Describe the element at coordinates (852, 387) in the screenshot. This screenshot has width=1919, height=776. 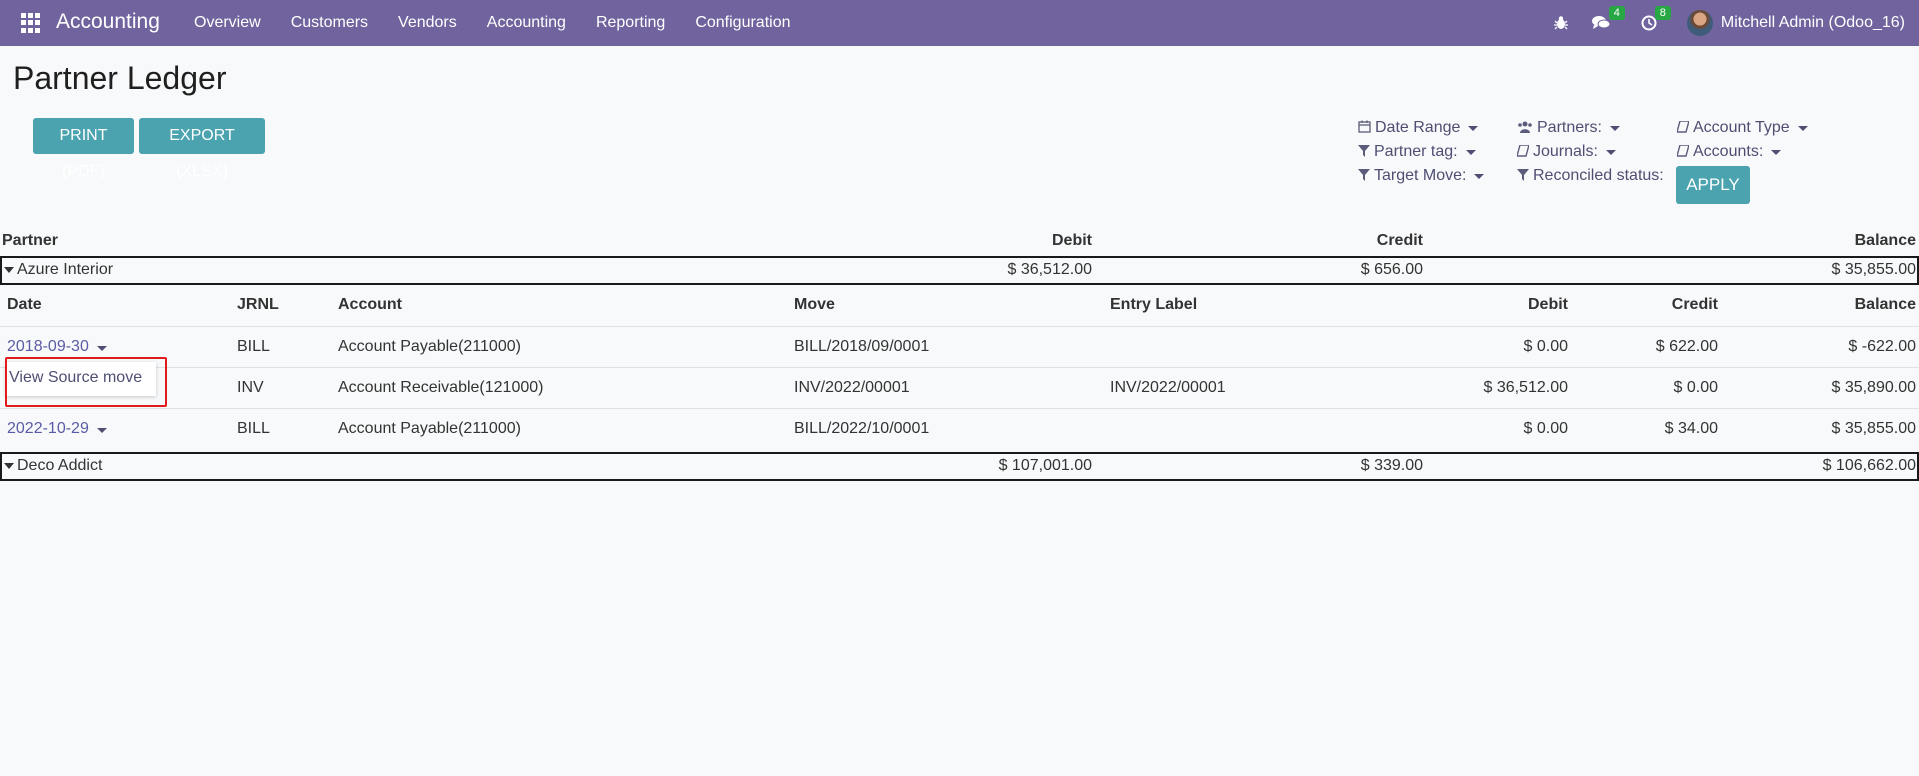
I see `line-move: INV/2022/00001` at that location.